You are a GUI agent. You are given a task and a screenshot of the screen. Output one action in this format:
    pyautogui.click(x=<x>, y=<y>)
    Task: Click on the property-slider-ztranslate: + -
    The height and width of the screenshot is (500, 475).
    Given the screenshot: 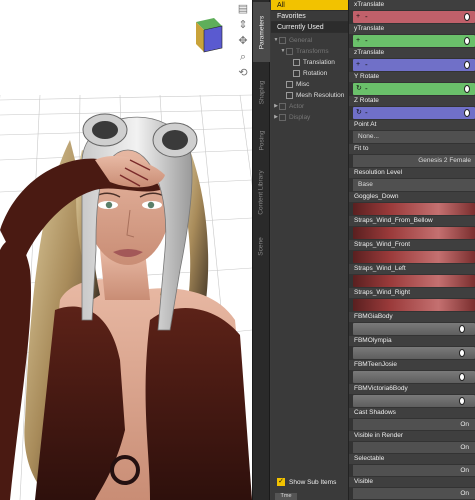 What is the action you would take?
    pyautogui.click(x=414, y=65)
    